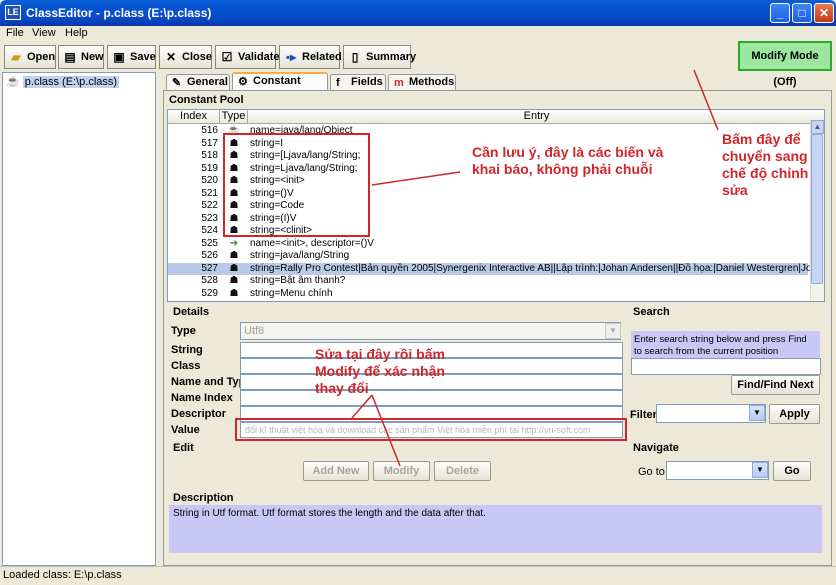  I want to click on arrow-to-strings, so click(416, 178).